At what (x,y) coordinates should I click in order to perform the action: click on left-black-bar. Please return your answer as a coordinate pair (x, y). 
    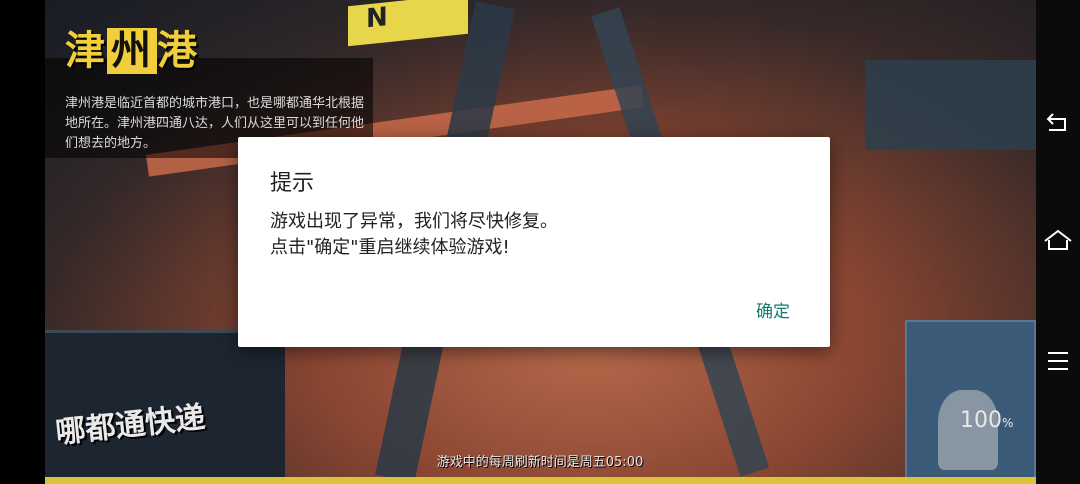
    Looking at the image, I should click on (22, 242).